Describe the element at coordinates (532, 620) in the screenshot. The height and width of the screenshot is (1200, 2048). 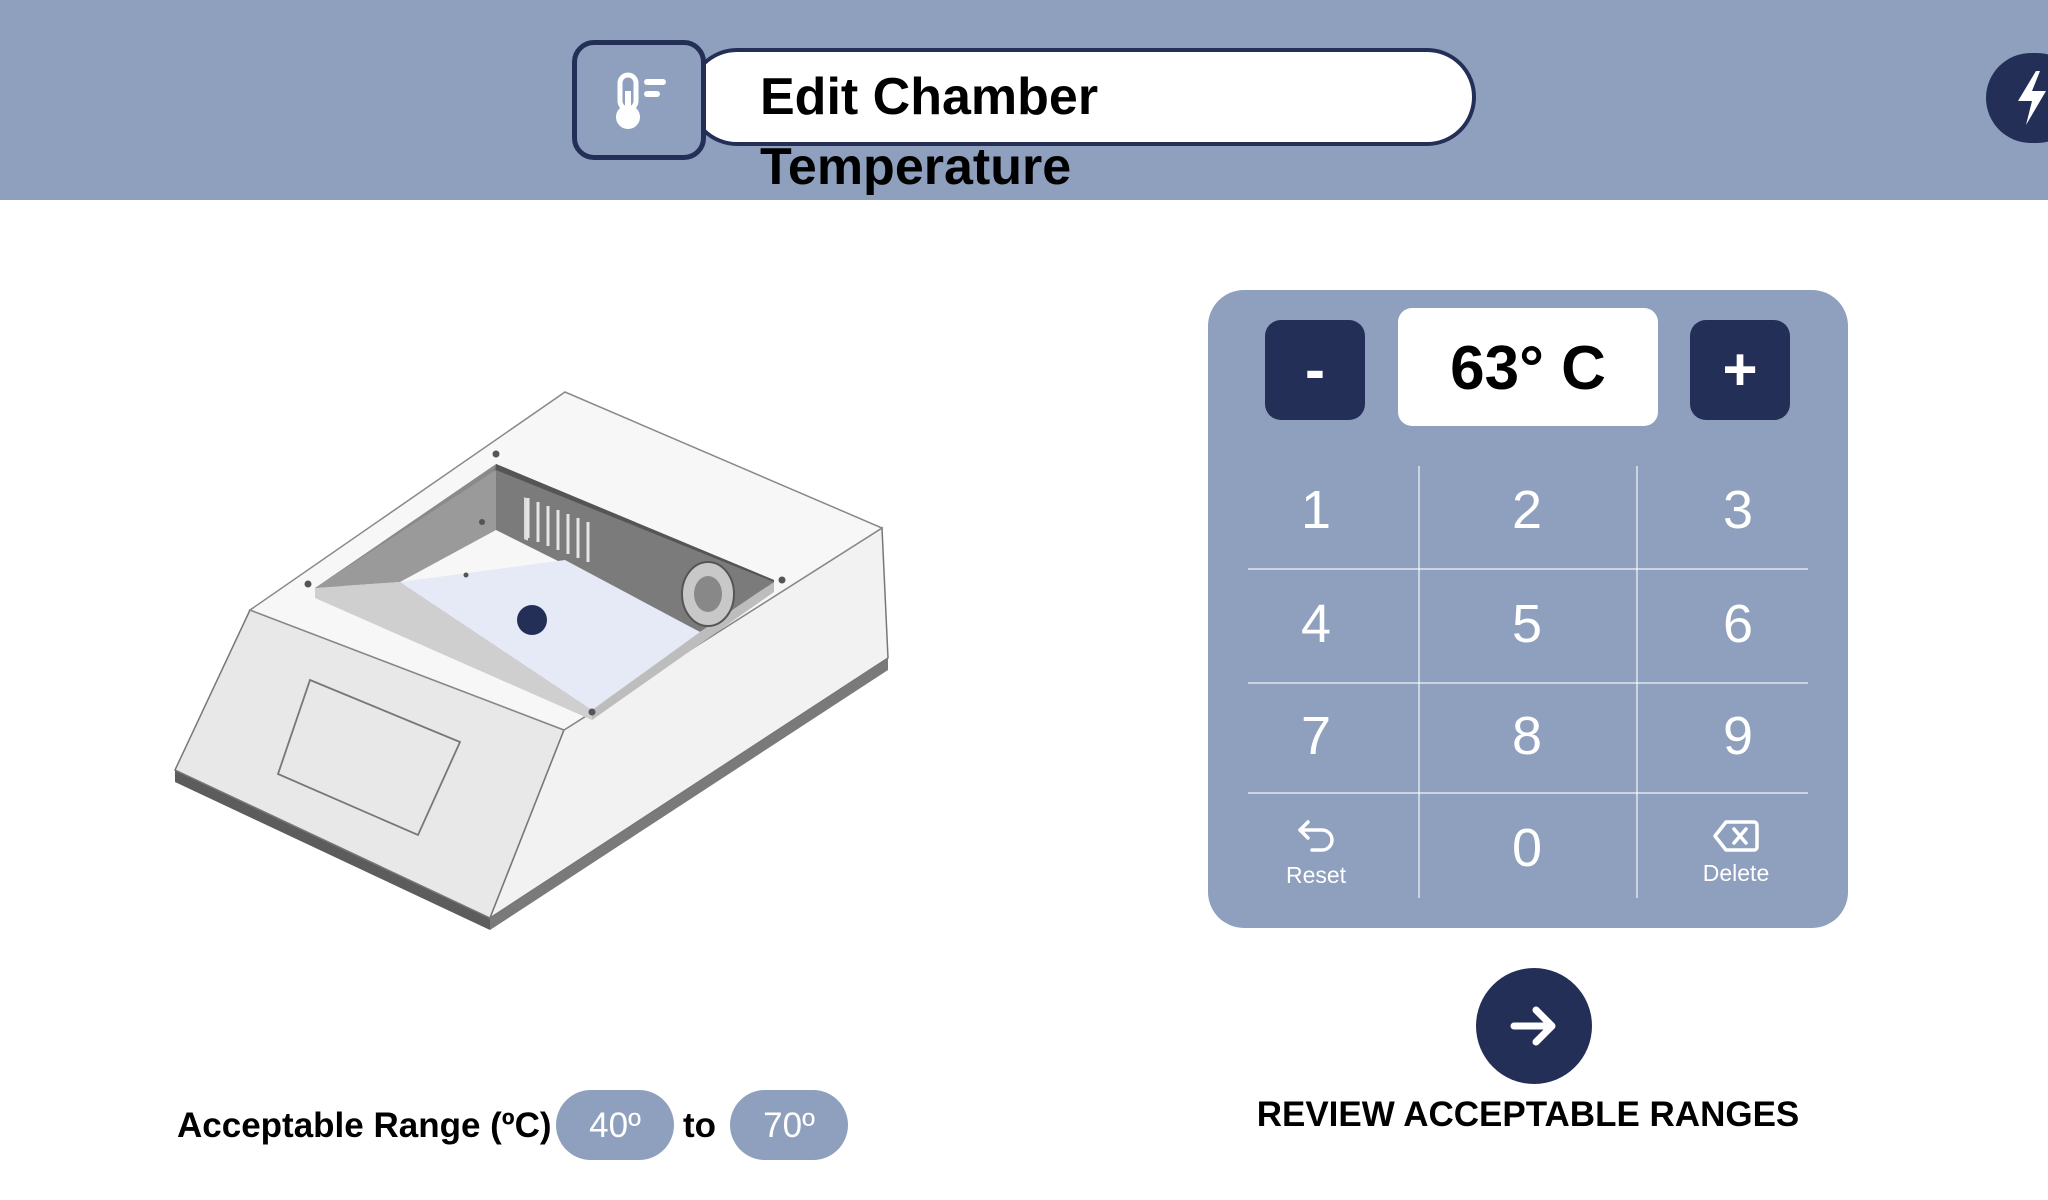
I see `sample-marker` at that location.